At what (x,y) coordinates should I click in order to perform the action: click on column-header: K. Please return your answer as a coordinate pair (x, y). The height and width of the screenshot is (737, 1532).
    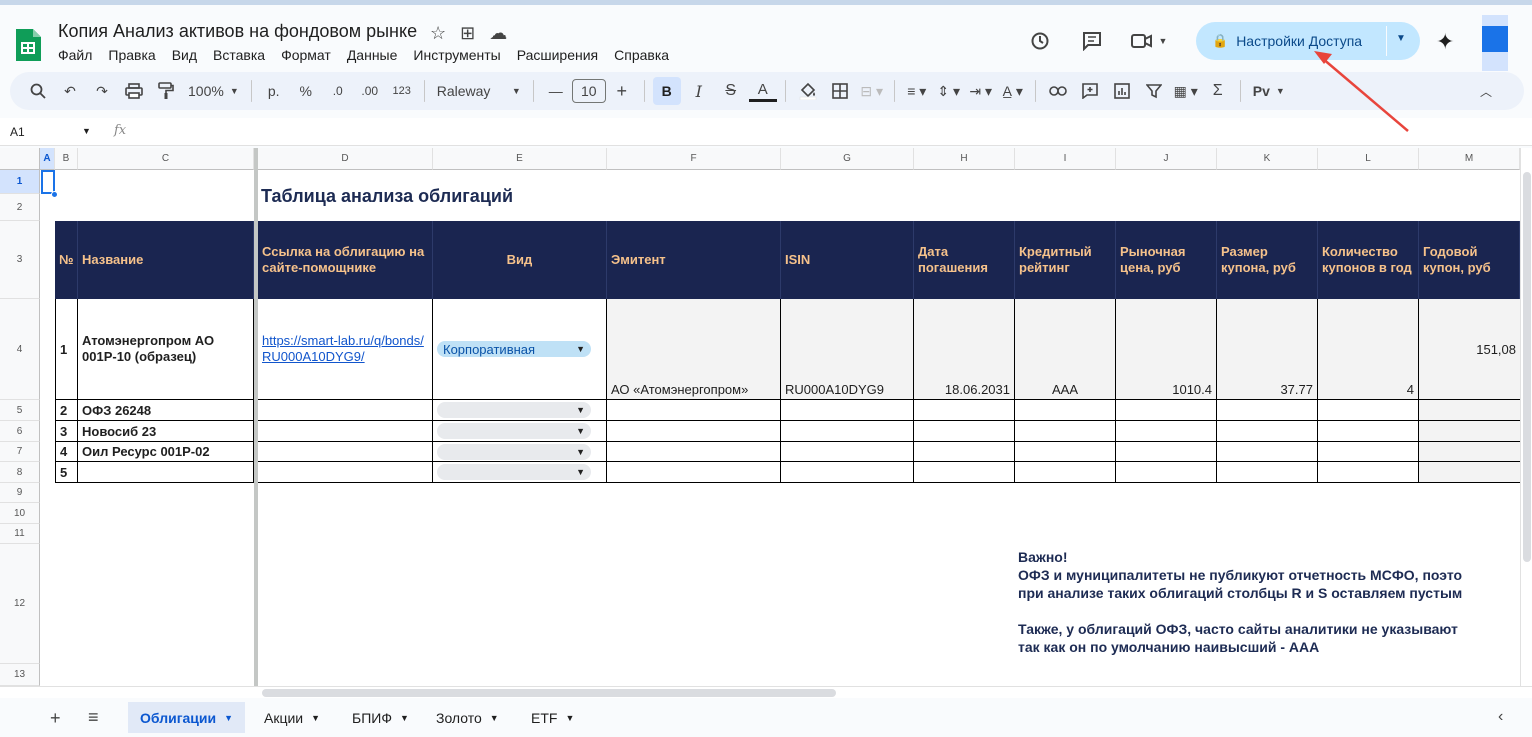
    Looking at the image, I should click on (1267, 159).